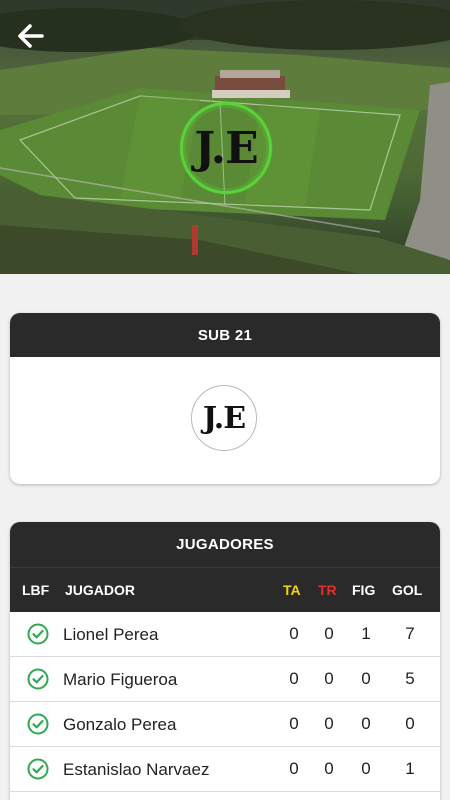  I want to click on player-gol: 7, so click(410, 633).